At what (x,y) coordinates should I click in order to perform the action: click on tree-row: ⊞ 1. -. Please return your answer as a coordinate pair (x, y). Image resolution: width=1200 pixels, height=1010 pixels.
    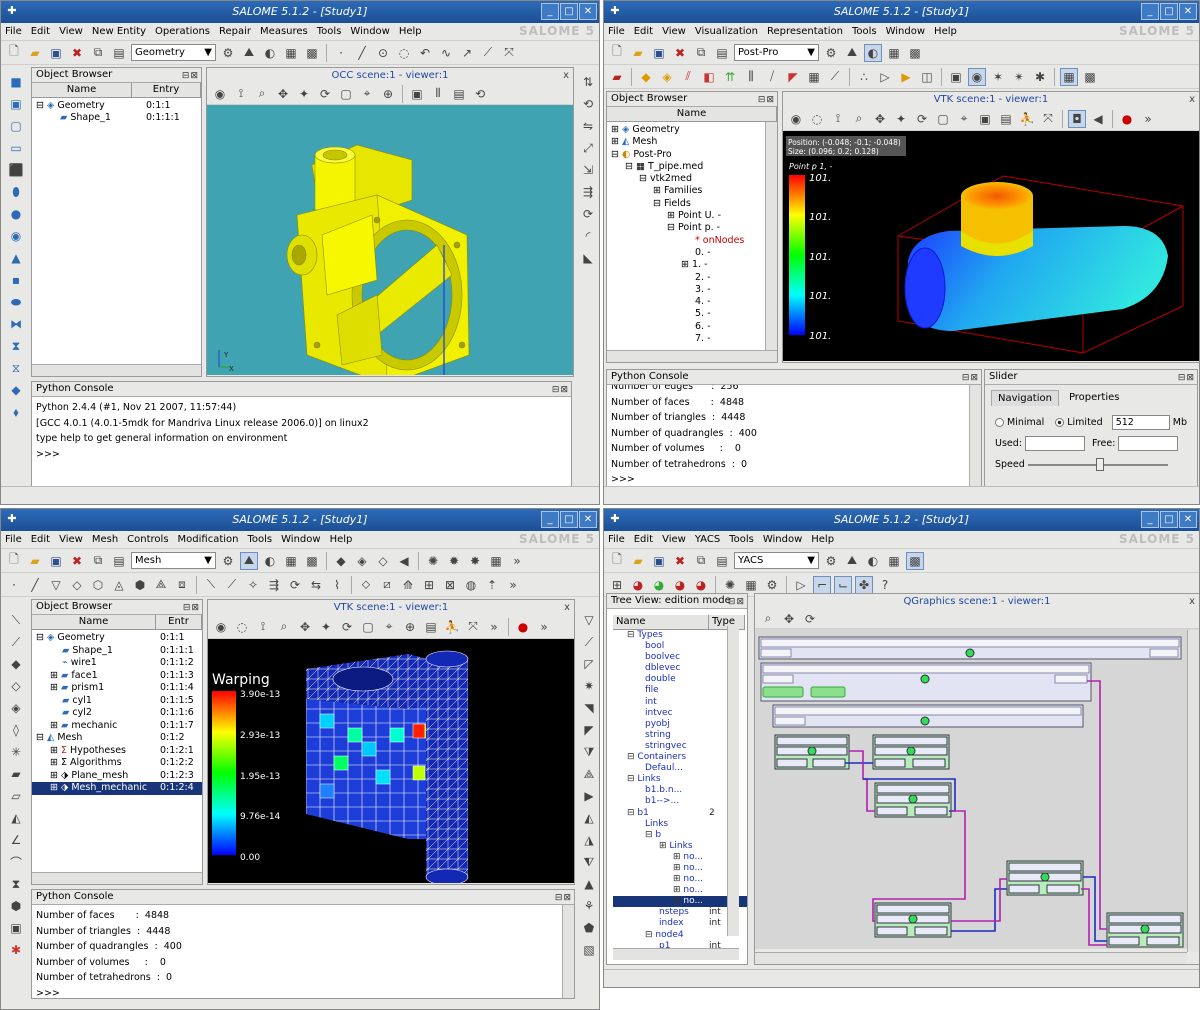
    Looking at the image, I should click on (692, 265).